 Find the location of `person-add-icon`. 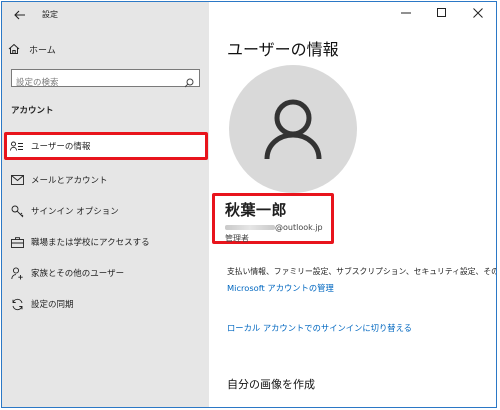

person-add-icon is located at coordinates (17, 273).